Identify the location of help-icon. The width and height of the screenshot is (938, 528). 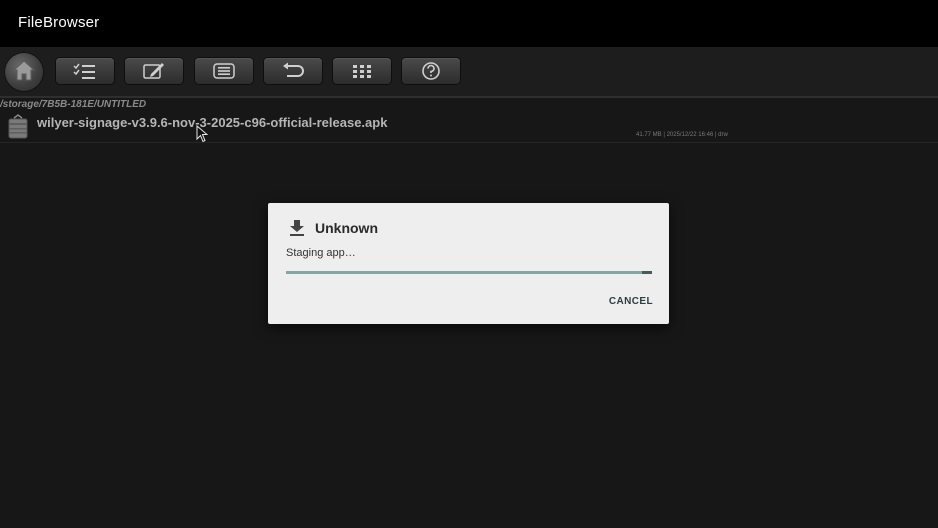
(431, 71).